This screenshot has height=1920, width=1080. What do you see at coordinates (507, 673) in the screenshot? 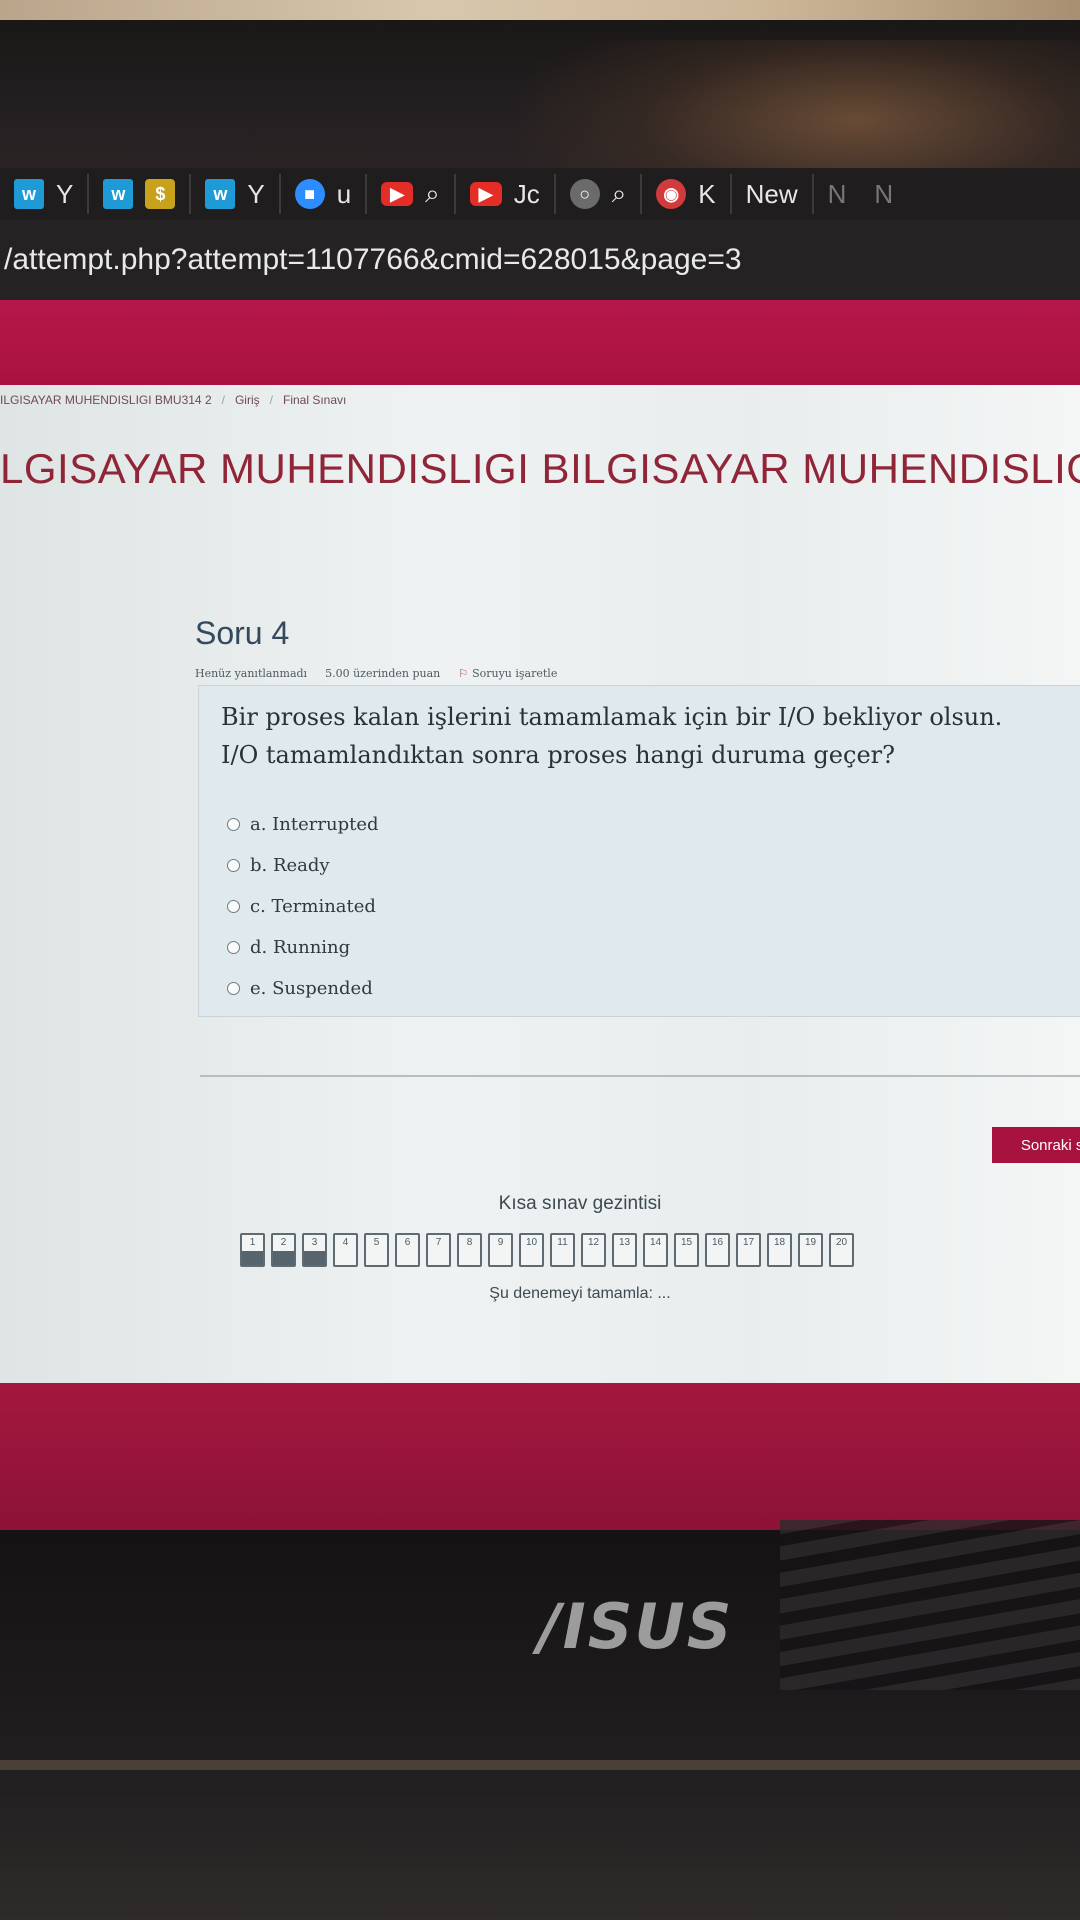
I see `flag-question-button: ⚐ Soruyu işaretle` at bounding box center [507, 673].